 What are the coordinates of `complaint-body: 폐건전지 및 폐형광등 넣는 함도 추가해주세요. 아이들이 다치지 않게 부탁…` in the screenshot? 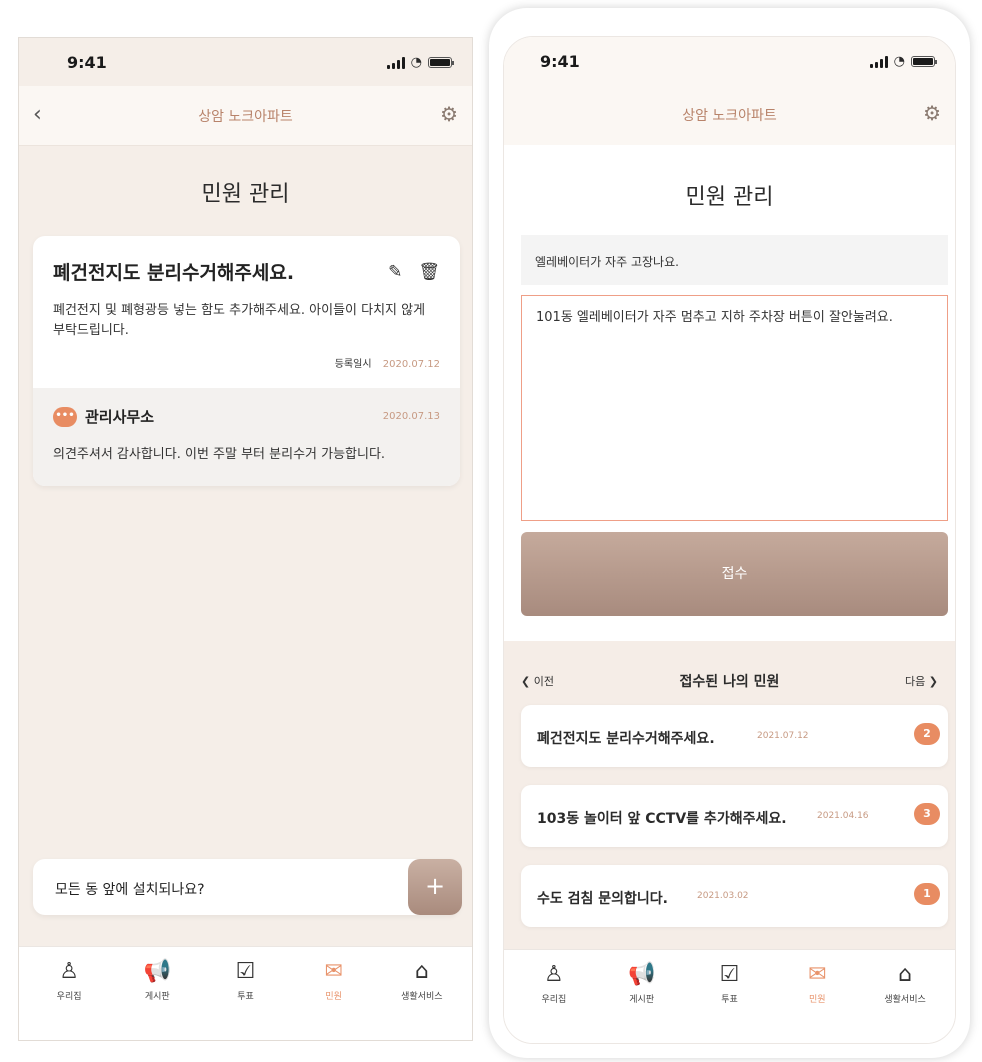 It's located at (239, 320).